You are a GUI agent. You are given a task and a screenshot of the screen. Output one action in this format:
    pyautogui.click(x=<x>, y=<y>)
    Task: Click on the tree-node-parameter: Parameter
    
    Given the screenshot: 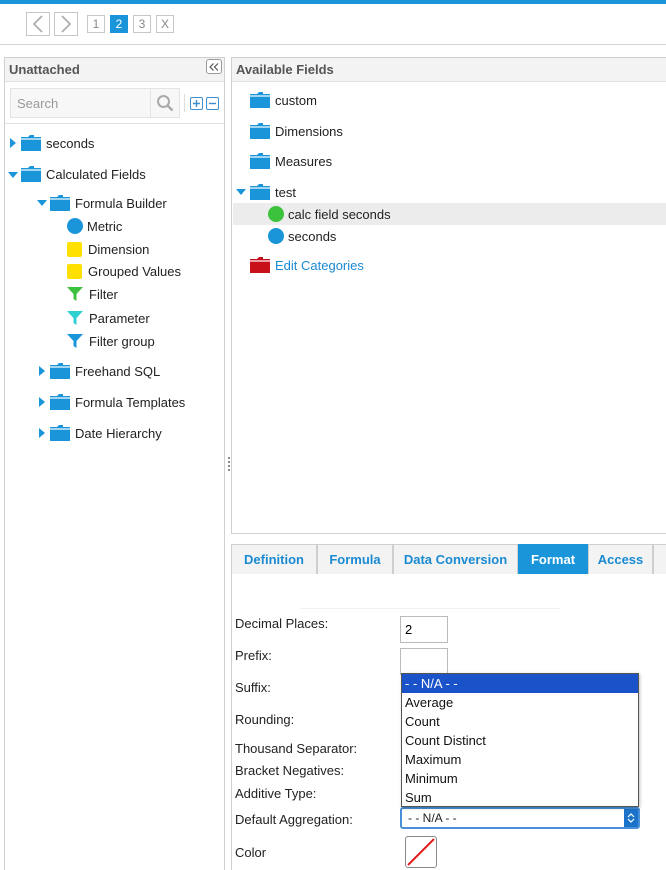 What is the action you would take?
    pyautogui.click(x=108, y=318)
    